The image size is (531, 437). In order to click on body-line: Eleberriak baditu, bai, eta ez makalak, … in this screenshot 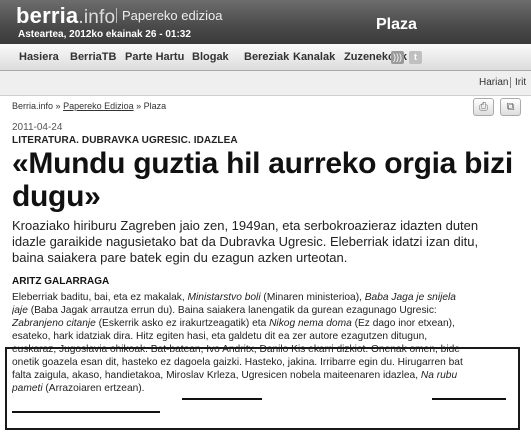, I will do `click(264, 297)`.